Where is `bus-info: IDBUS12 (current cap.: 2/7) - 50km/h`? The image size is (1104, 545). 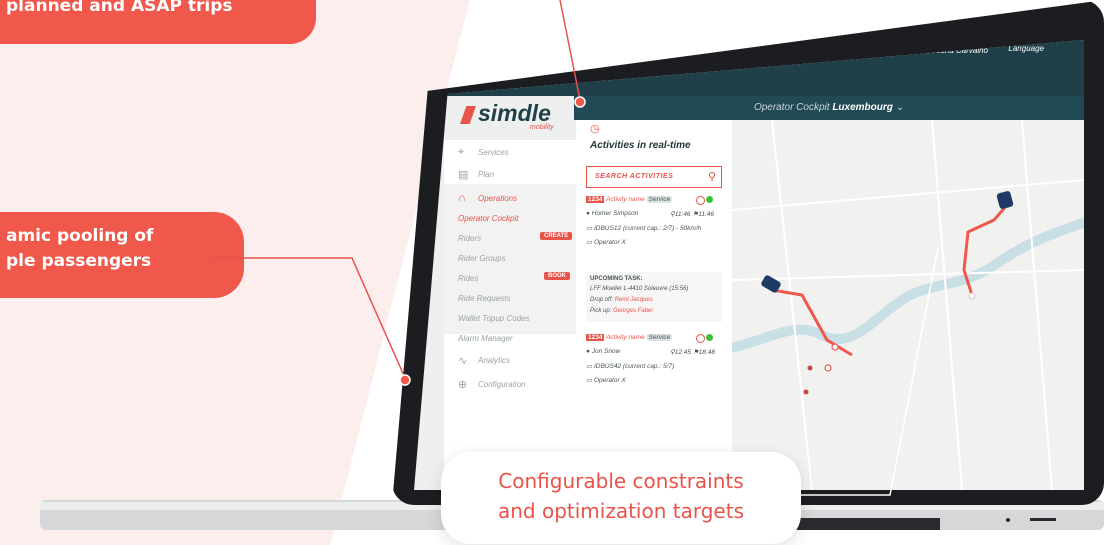 bus-info: IDBUS12 (current cap.: 2/7) - 50km/h is located at coordinates (647, 228).